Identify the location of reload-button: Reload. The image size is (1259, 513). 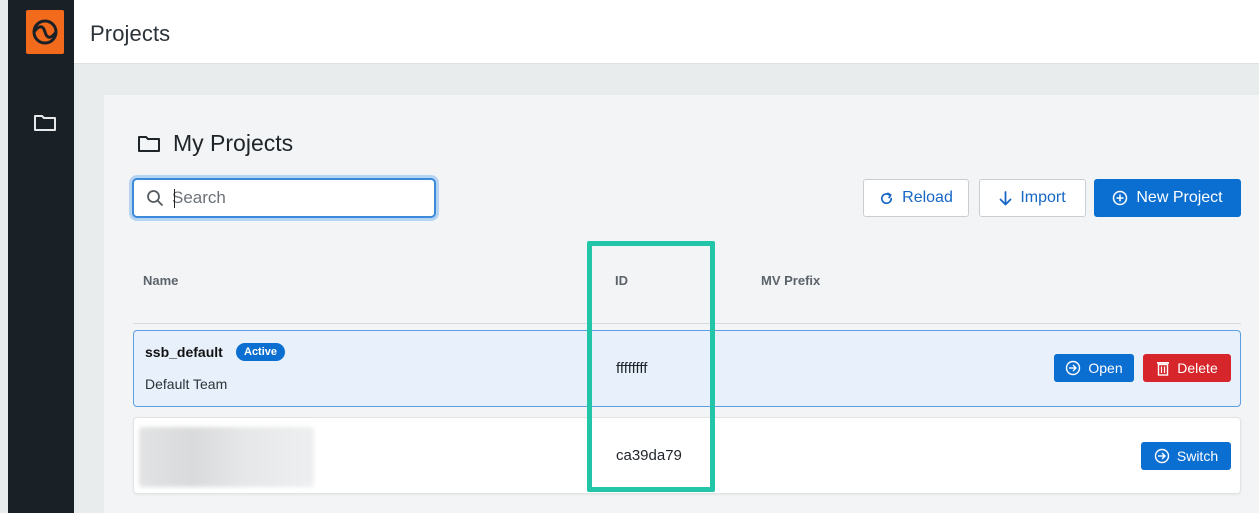
(916, 198).